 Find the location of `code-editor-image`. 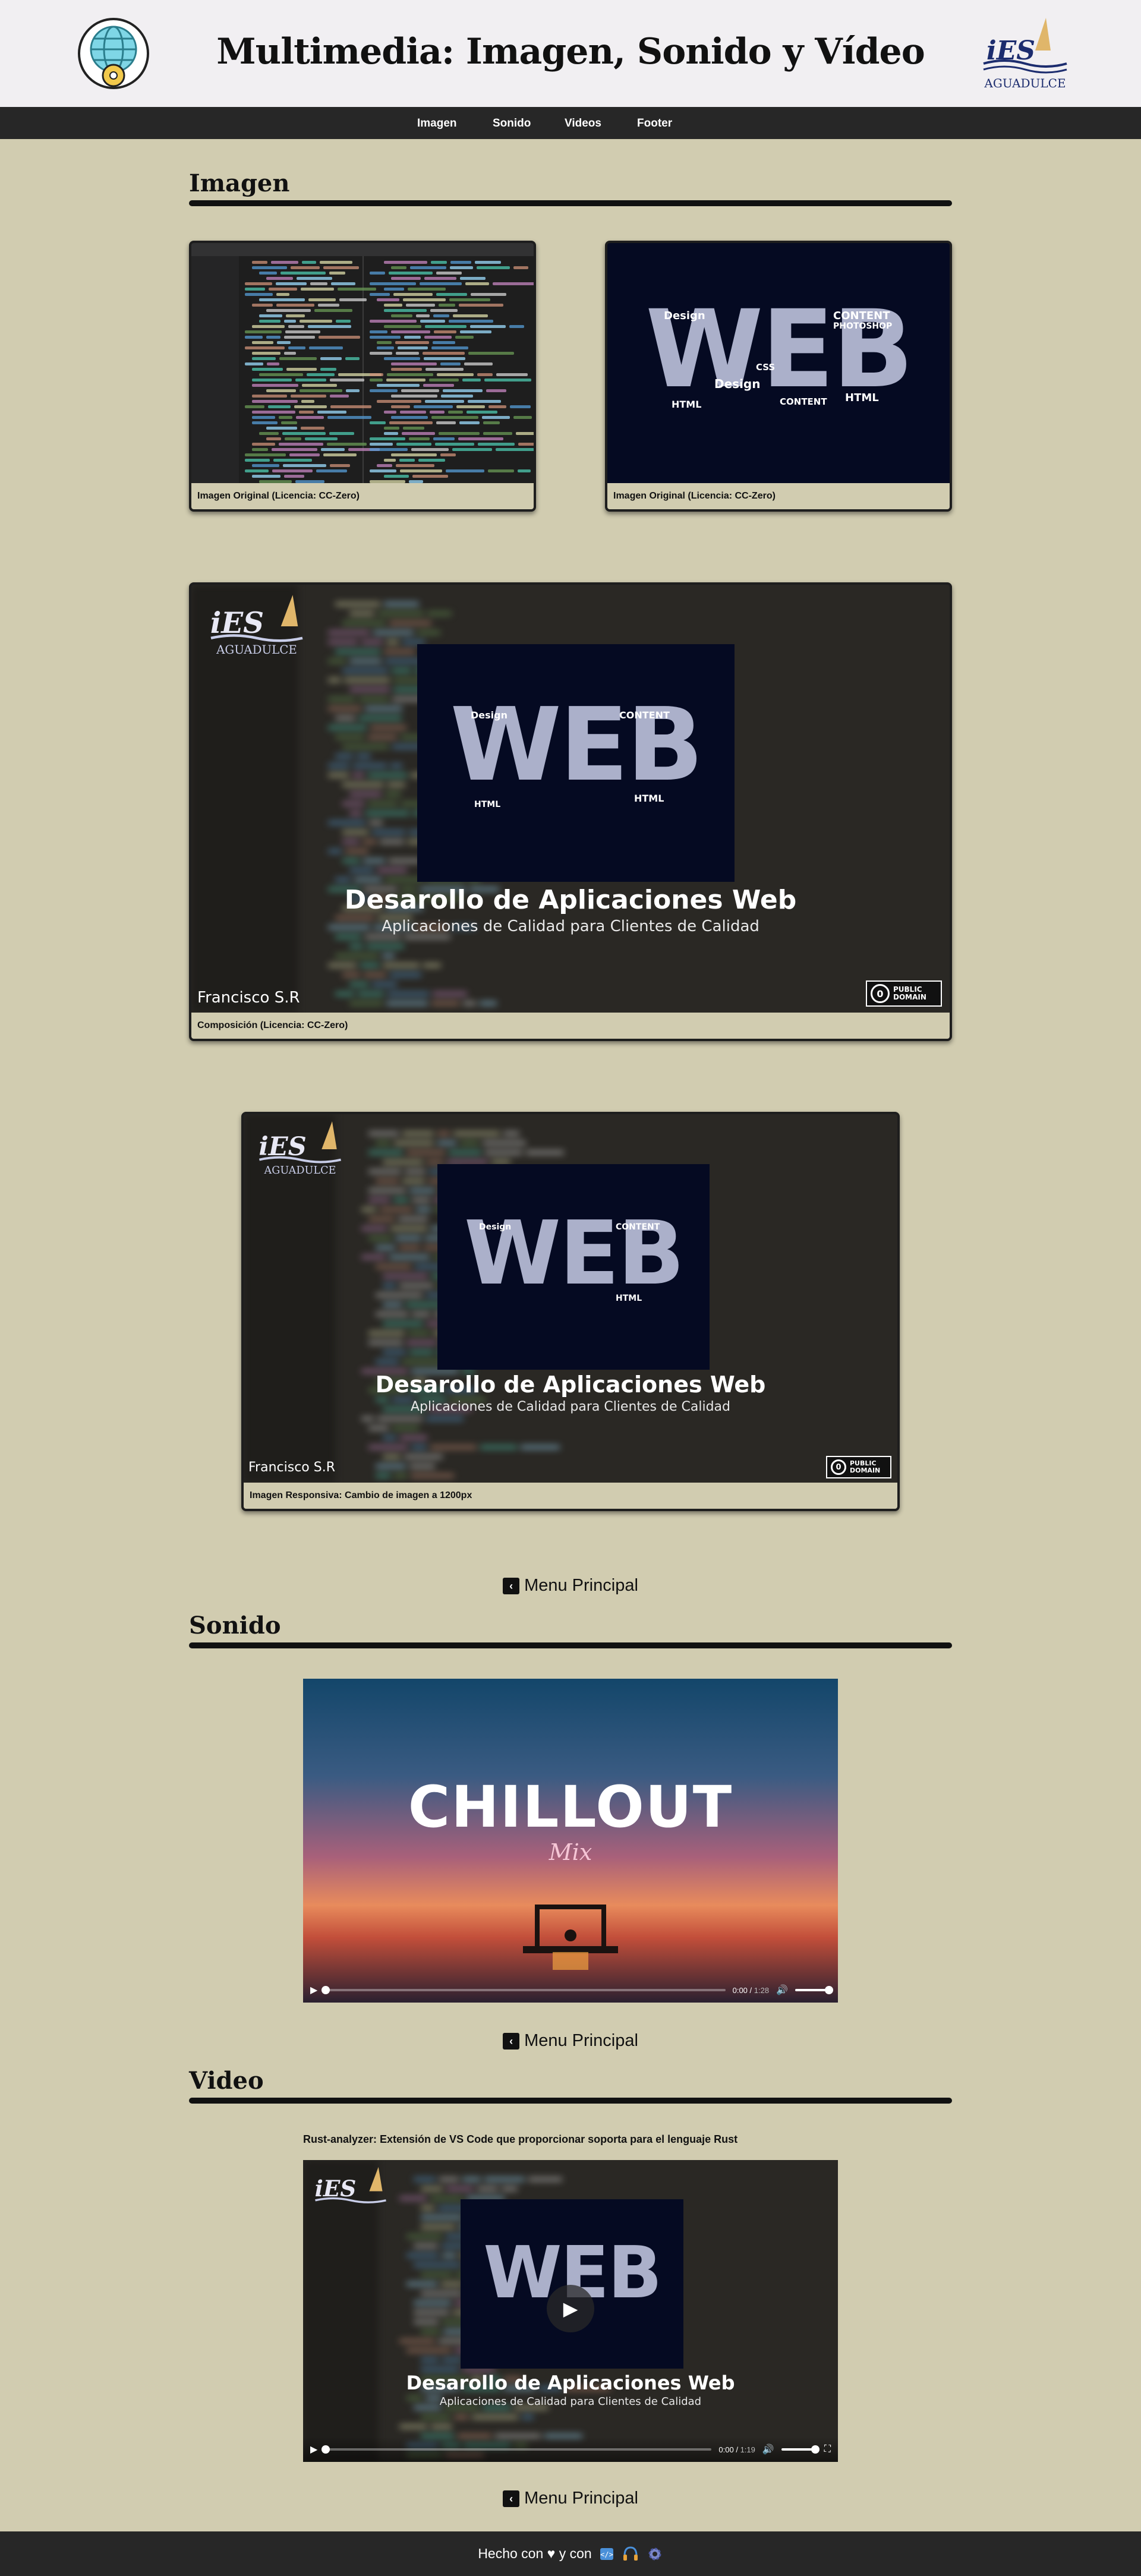

code-editor-image is located at coordinates (362, 363).